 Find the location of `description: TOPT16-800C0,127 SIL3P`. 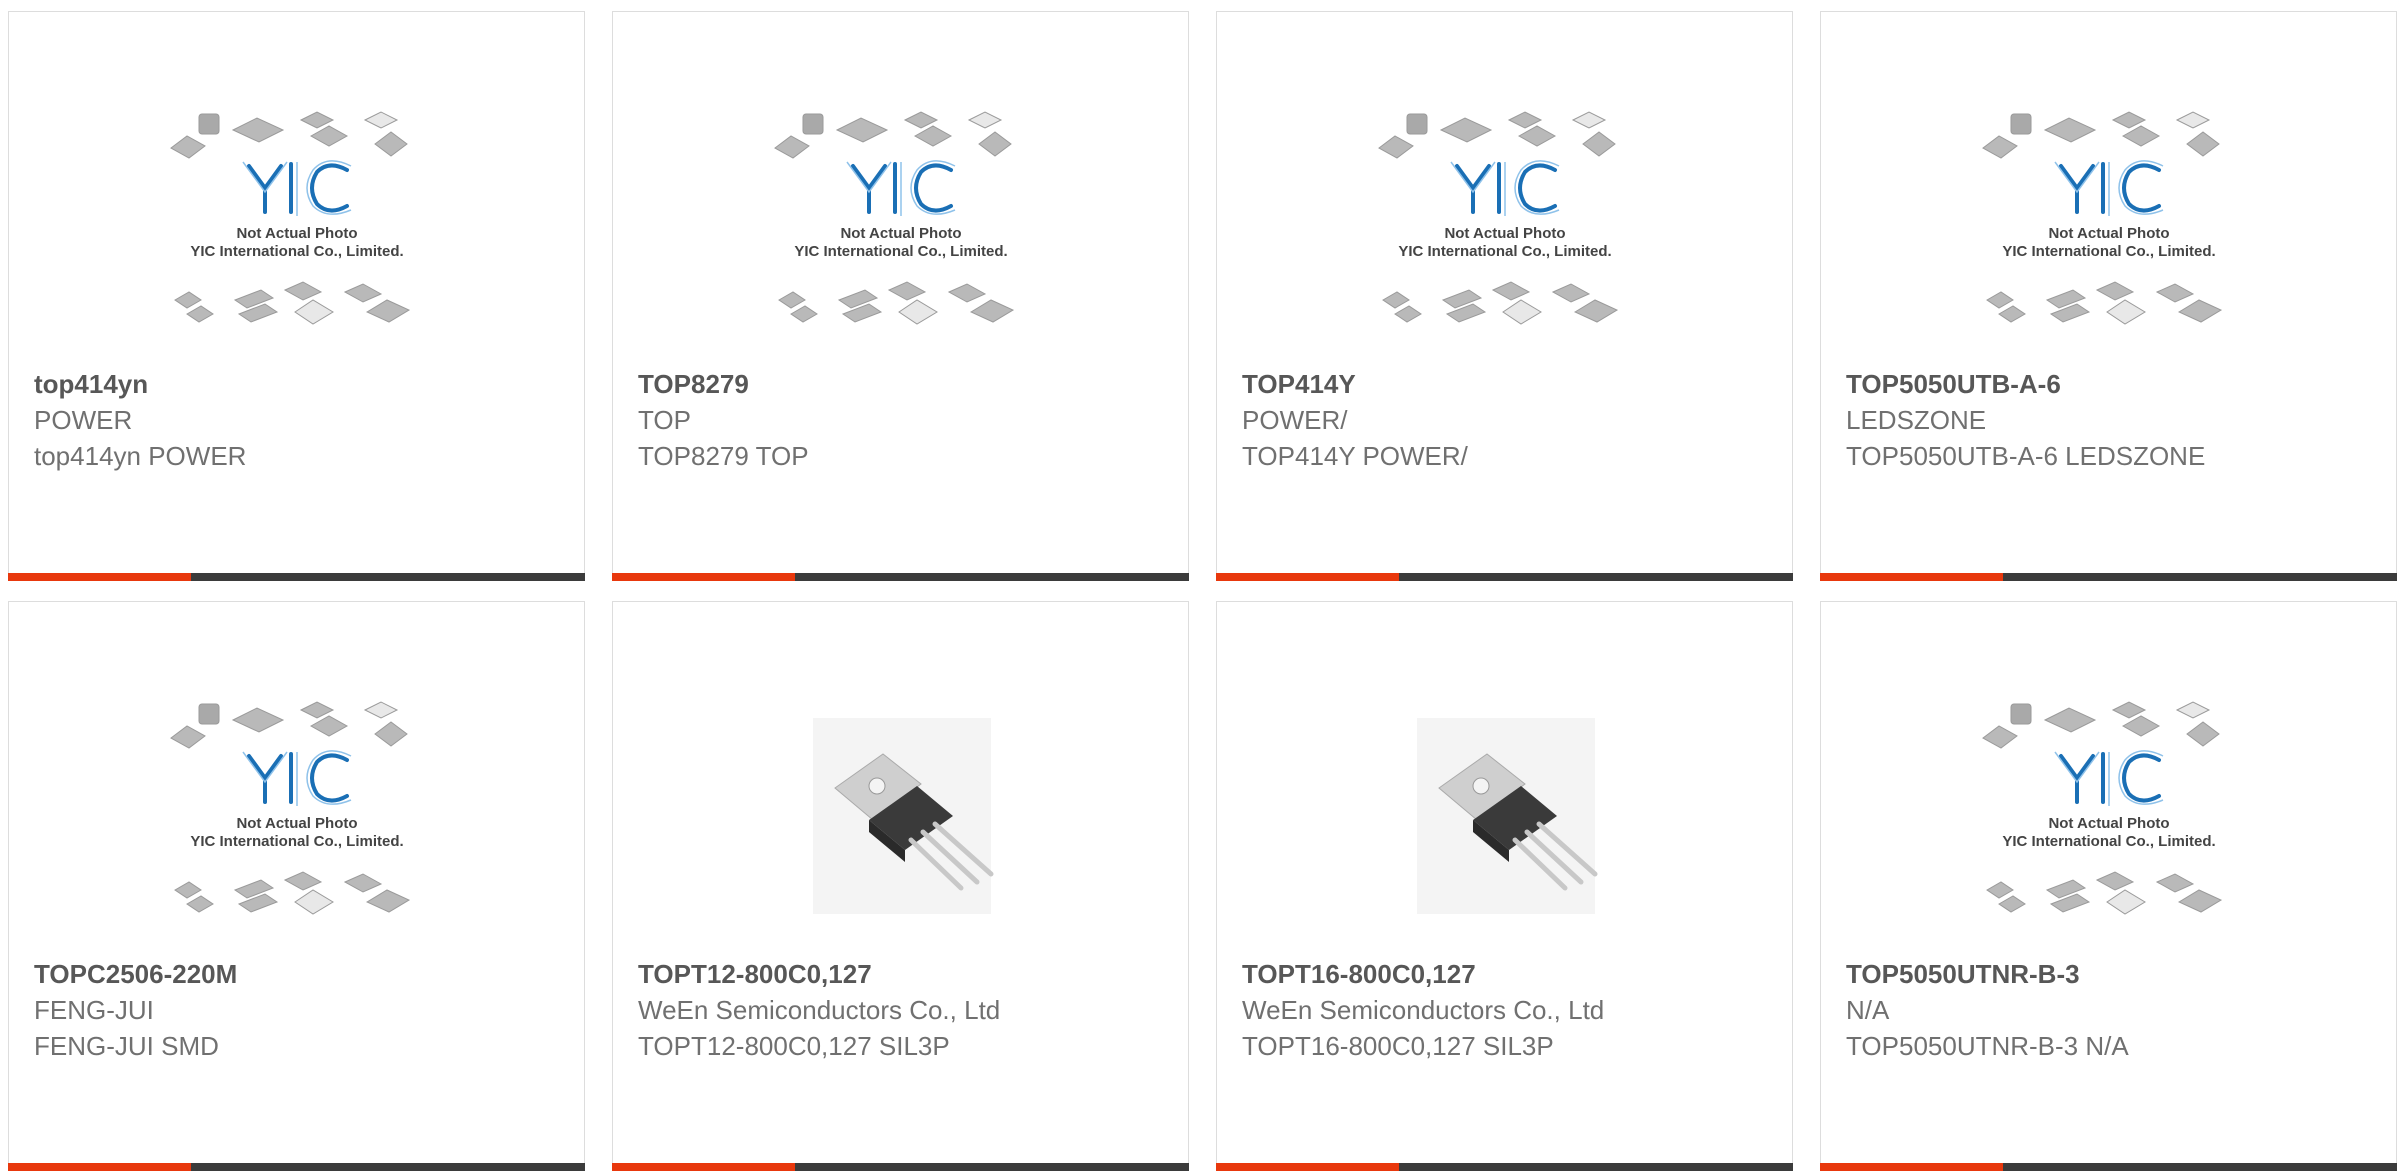

description: TOPT16-800C0,127 SIL3P is located at coordinates (1398, 1046).